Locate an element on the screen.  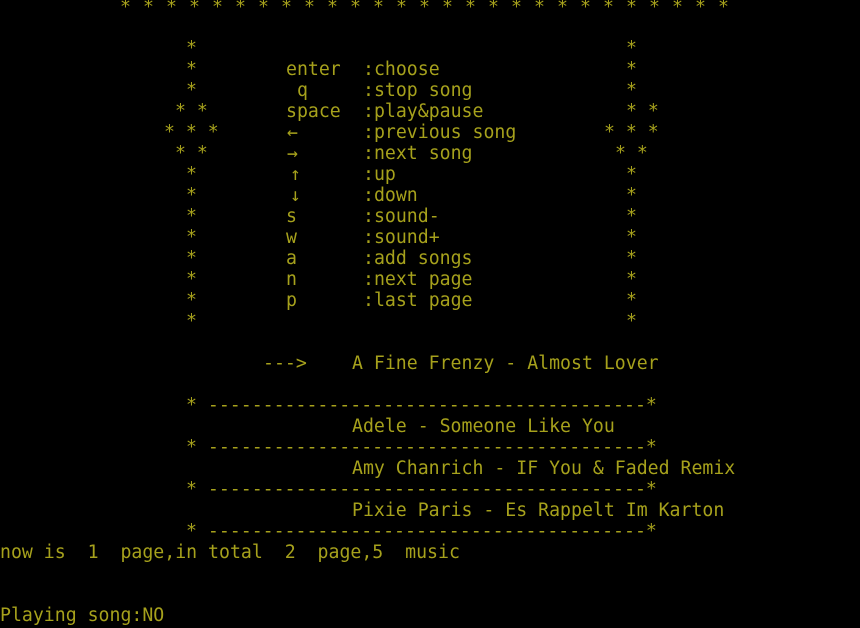
playing-status: Playing song:NO is located at coordinates (82, 615).